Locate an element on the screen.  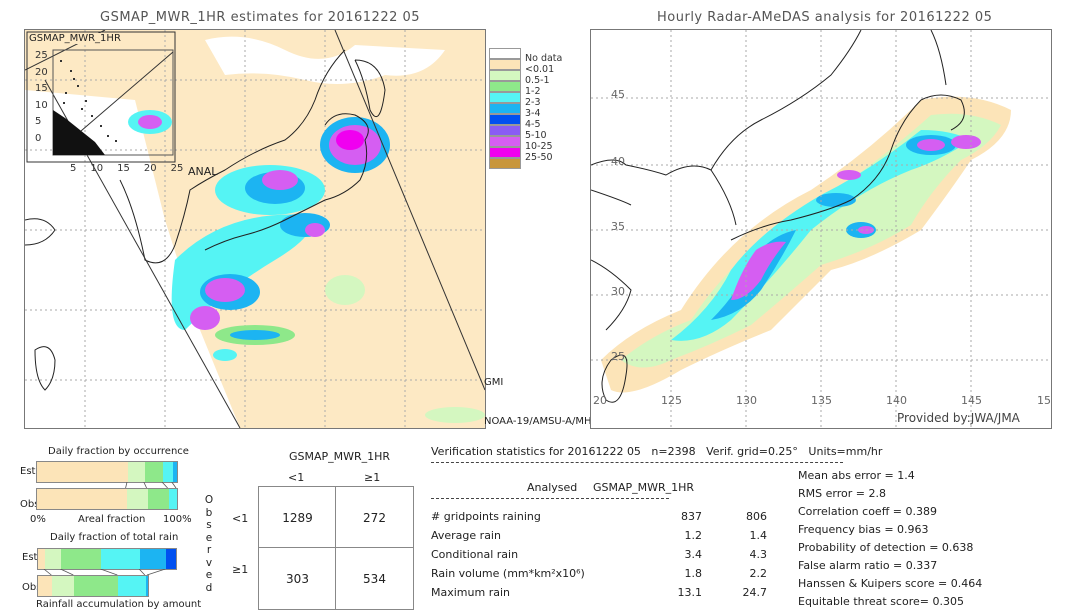
lat-tick: 25 is located at coordinates (618, 356).